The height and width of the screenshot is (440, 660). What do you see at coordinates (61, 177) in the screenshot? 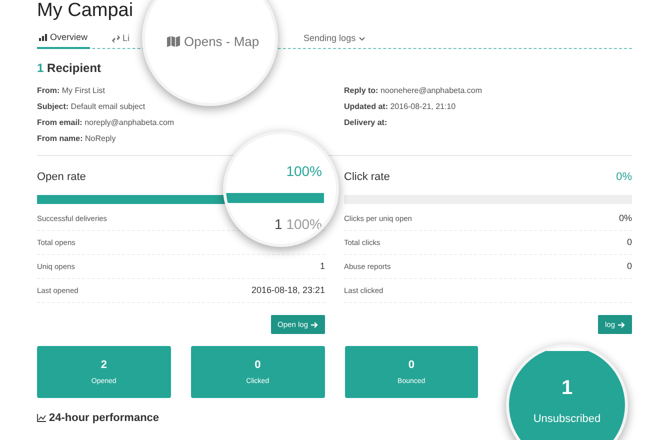
I see `rate-title: Open rate` at bounding box center [61, 177].